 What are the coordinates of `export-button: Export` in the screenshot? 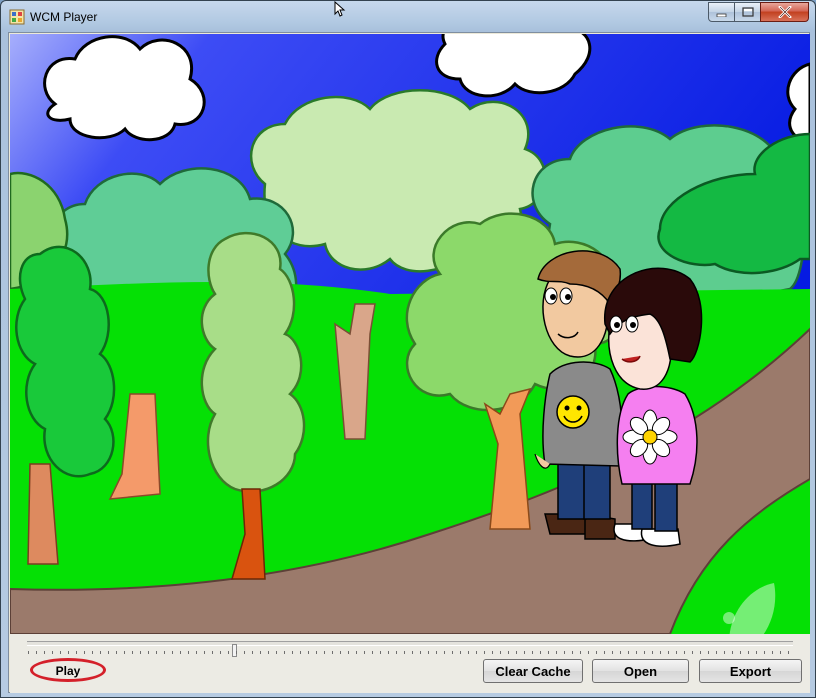 It's located at (750, 671).